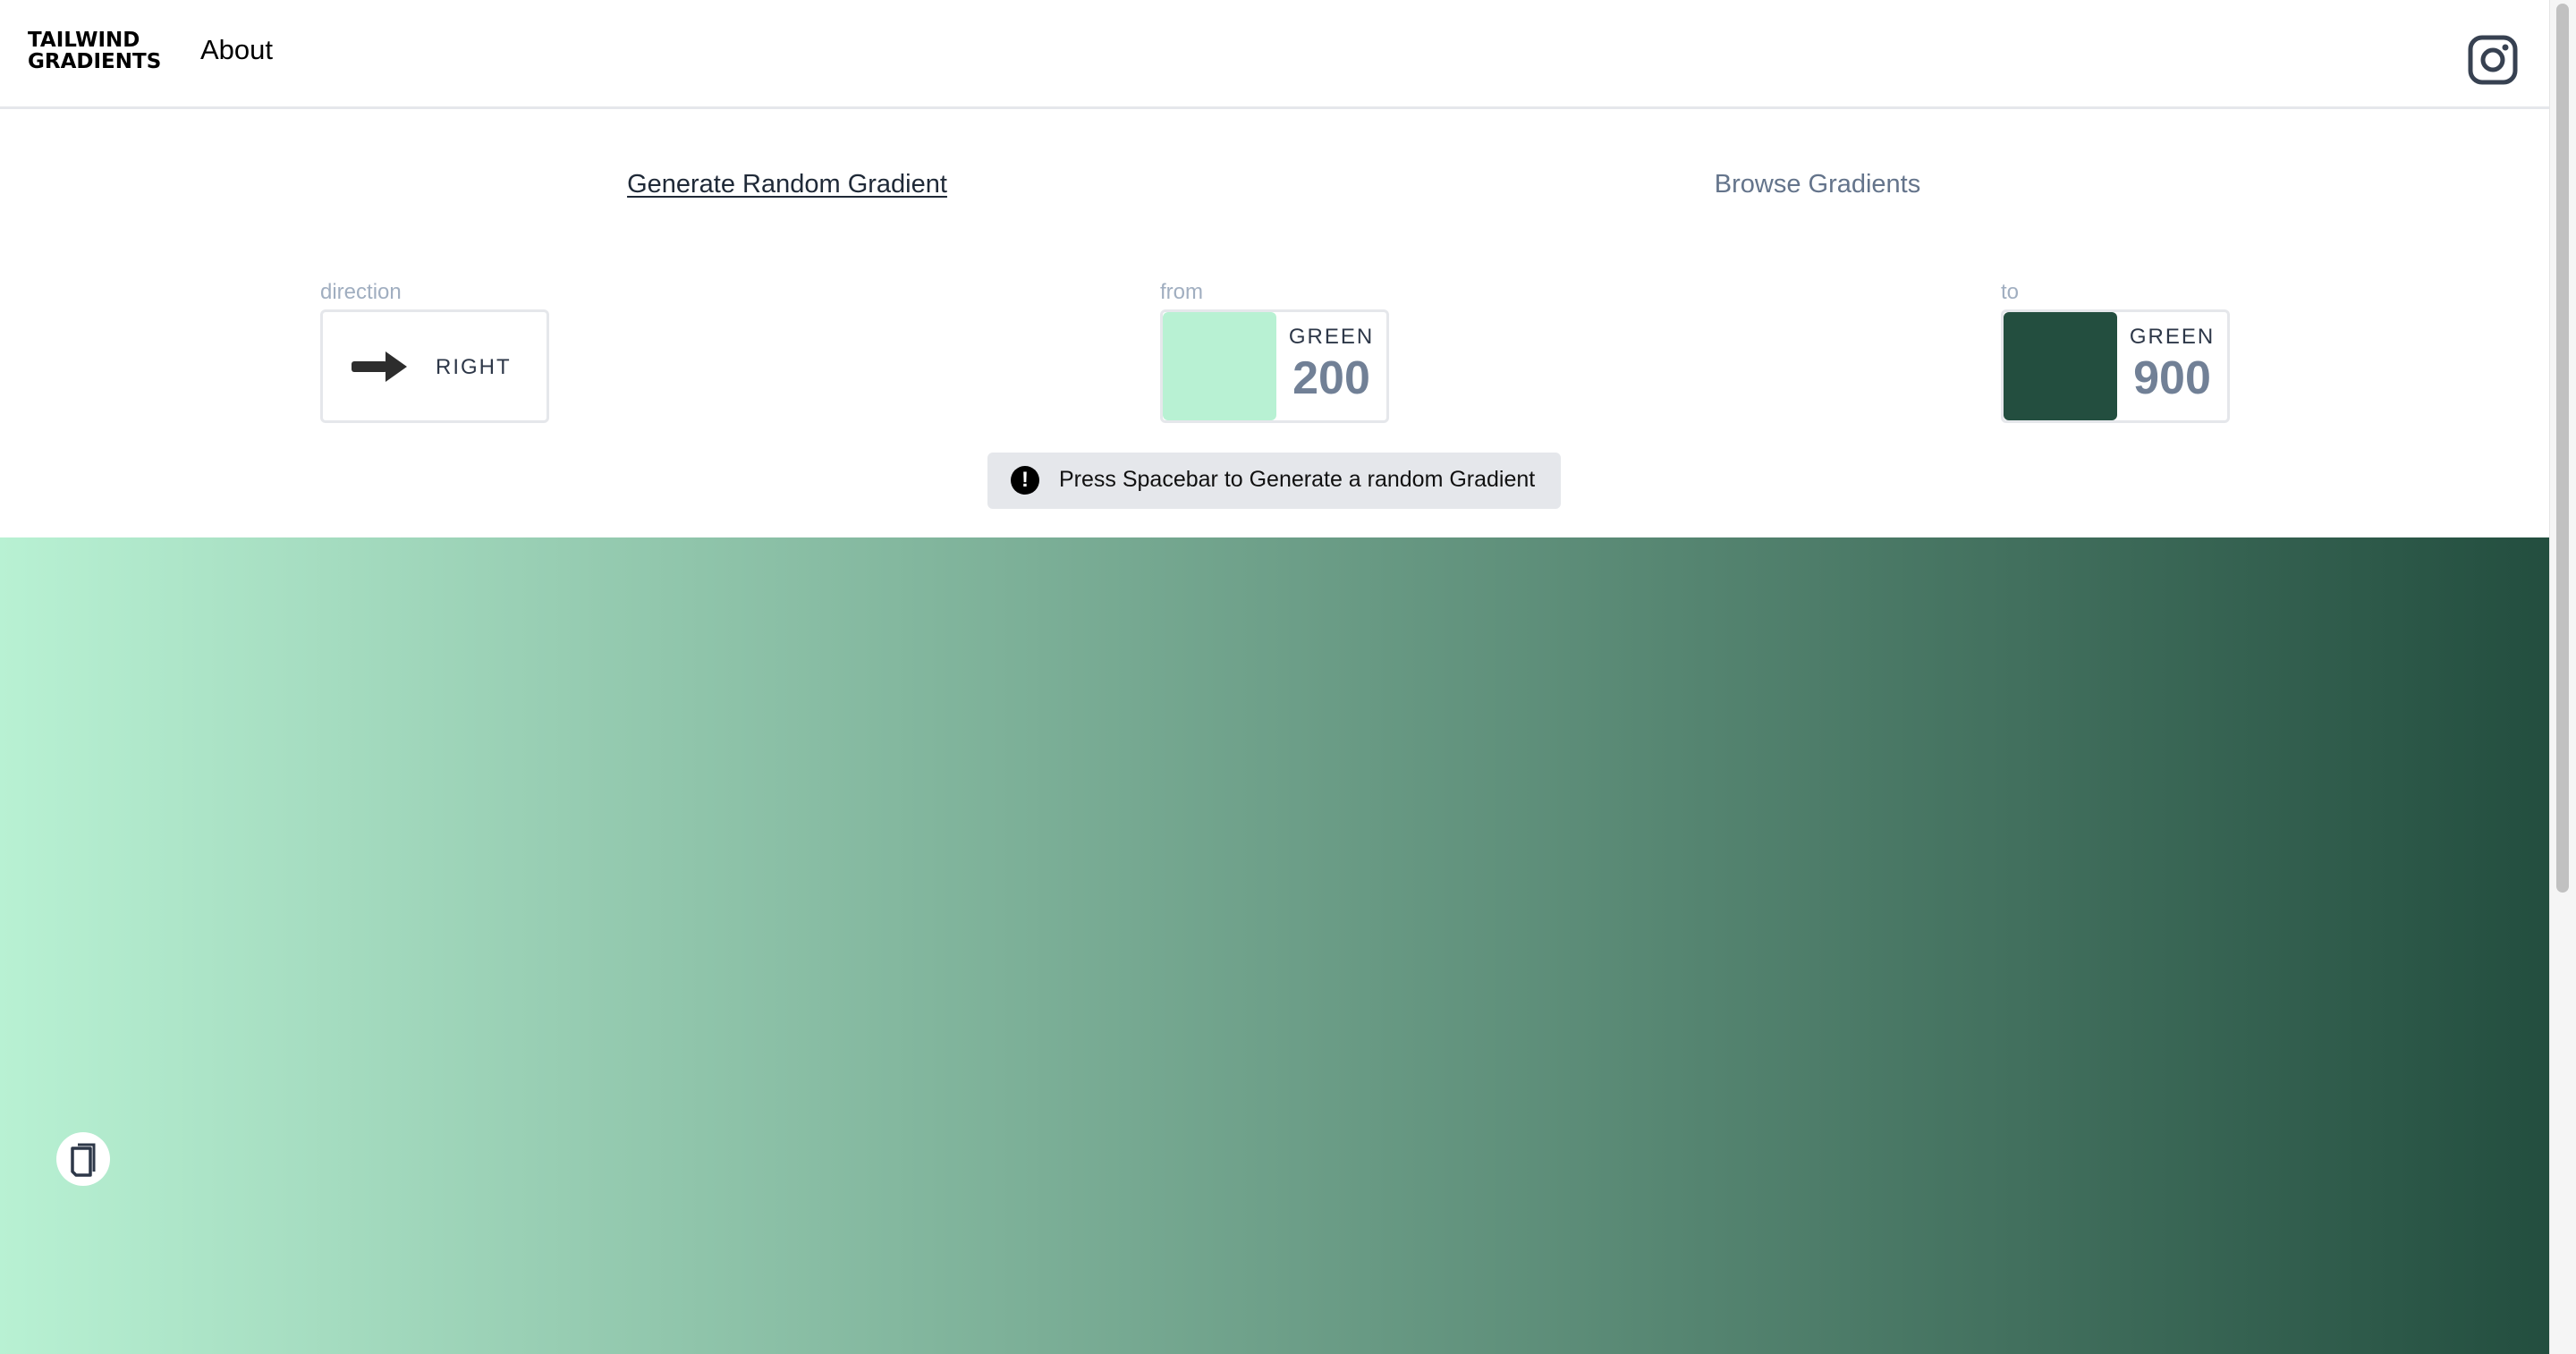 This screenshot has width=2576, height=1354. What do you see at coordinates (2010, 292) in the screenshot?
I see `to-label: to` at bounding box center [2010, 292].